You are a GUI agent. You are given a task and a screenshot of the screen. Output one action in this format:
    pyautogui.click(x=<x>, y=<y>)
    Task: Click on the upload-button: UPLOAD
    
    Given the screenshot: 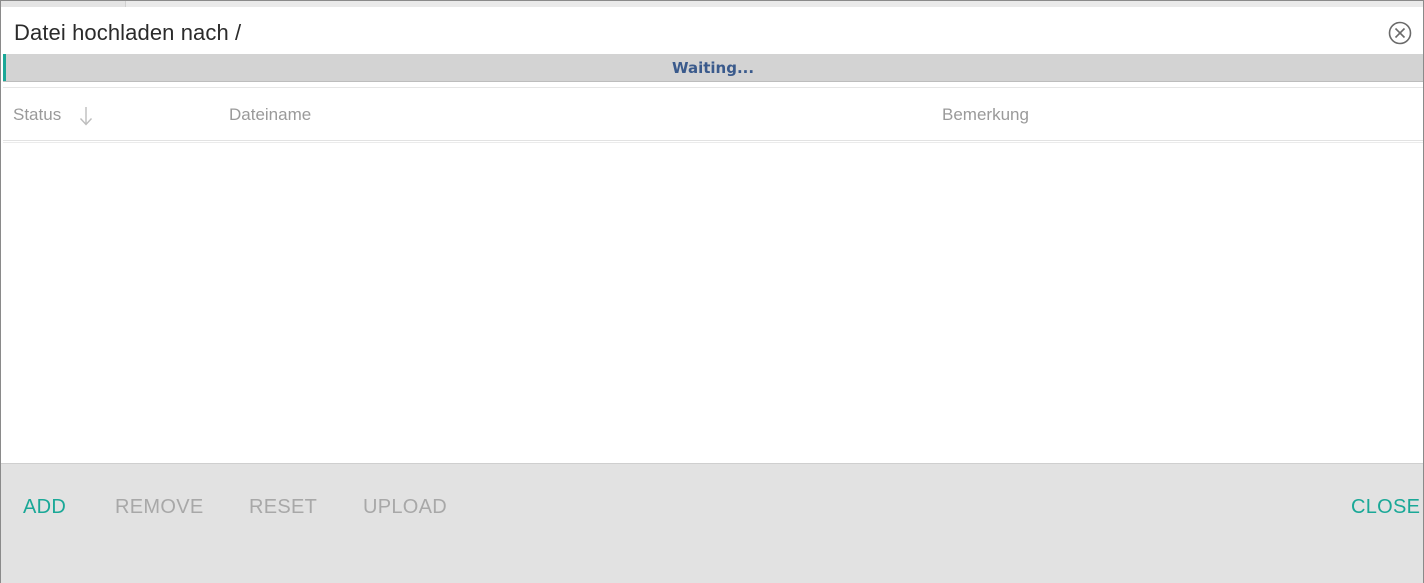 What is the action you would take?
    pyautogui.click(x=405, y=507)
    